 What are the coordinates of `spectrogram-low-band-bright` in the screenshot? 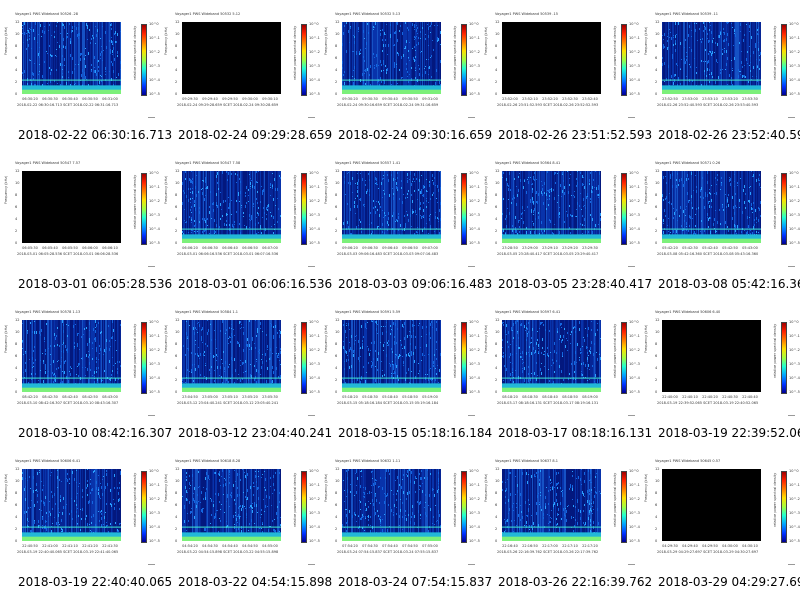 It's located at (71, 91).